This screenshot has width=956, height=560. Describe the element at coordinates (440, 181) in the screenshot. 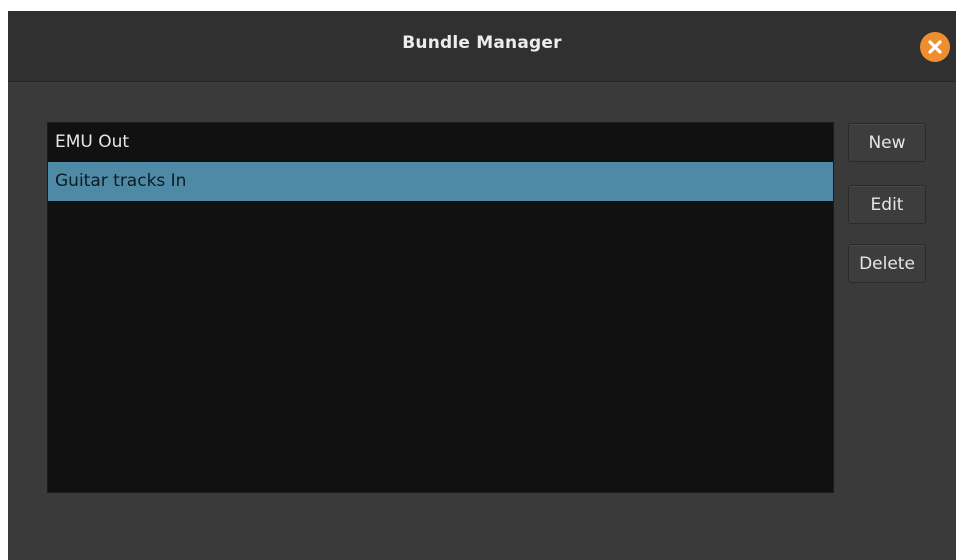

I see `bundle-list-item-guitar-tracks-in: Guitar tracks In` at that location.